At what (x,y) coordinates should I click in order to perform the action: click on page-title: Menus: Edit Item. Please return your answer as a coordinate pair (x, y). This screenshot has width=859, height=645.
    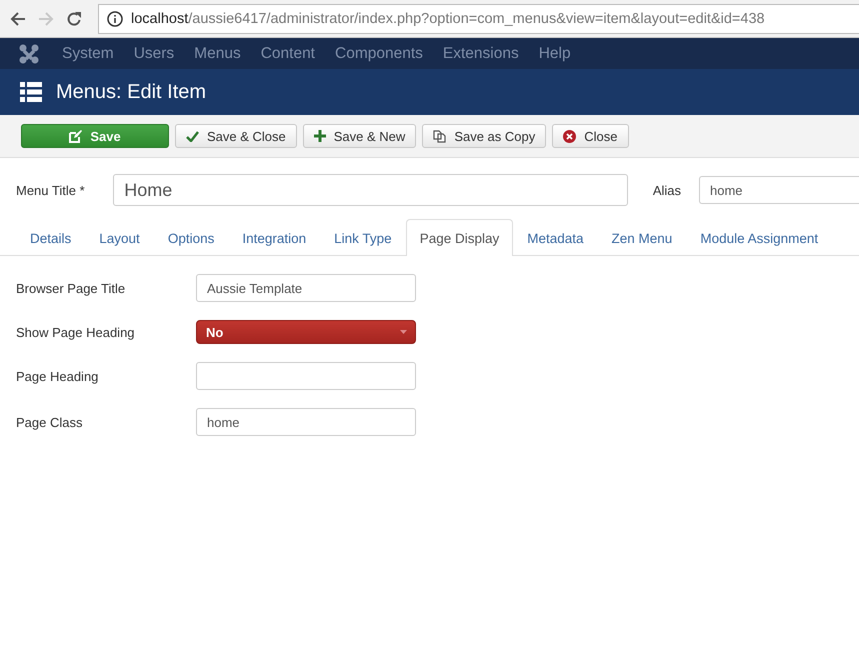
    Looking at the image, I should click on (131, 92).